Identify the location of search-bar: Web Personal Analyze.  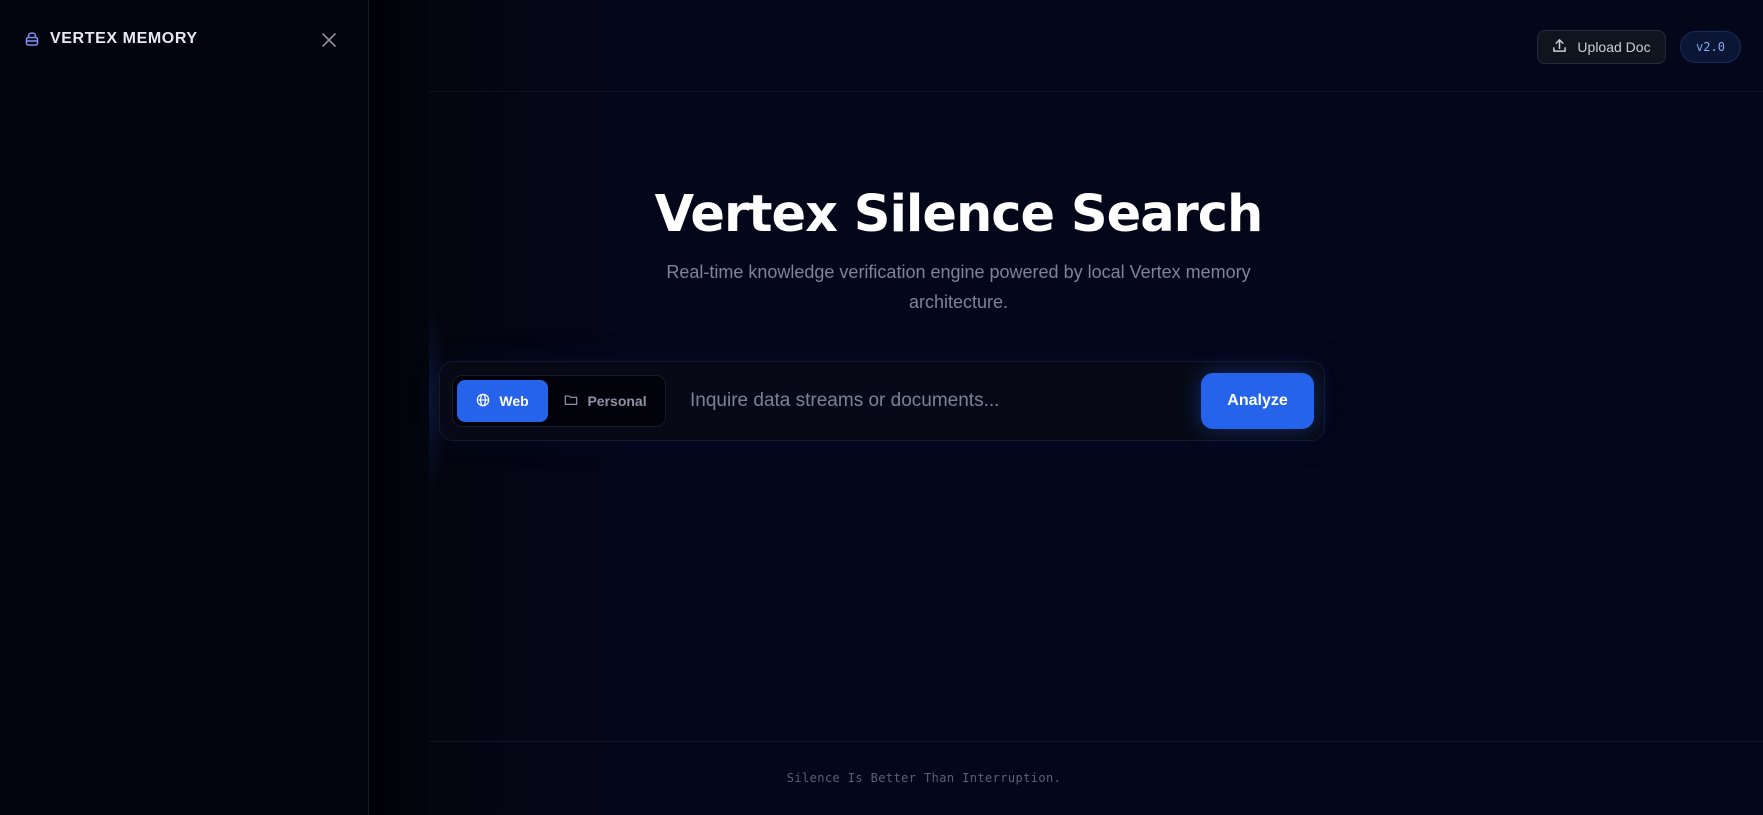
(882, 401).